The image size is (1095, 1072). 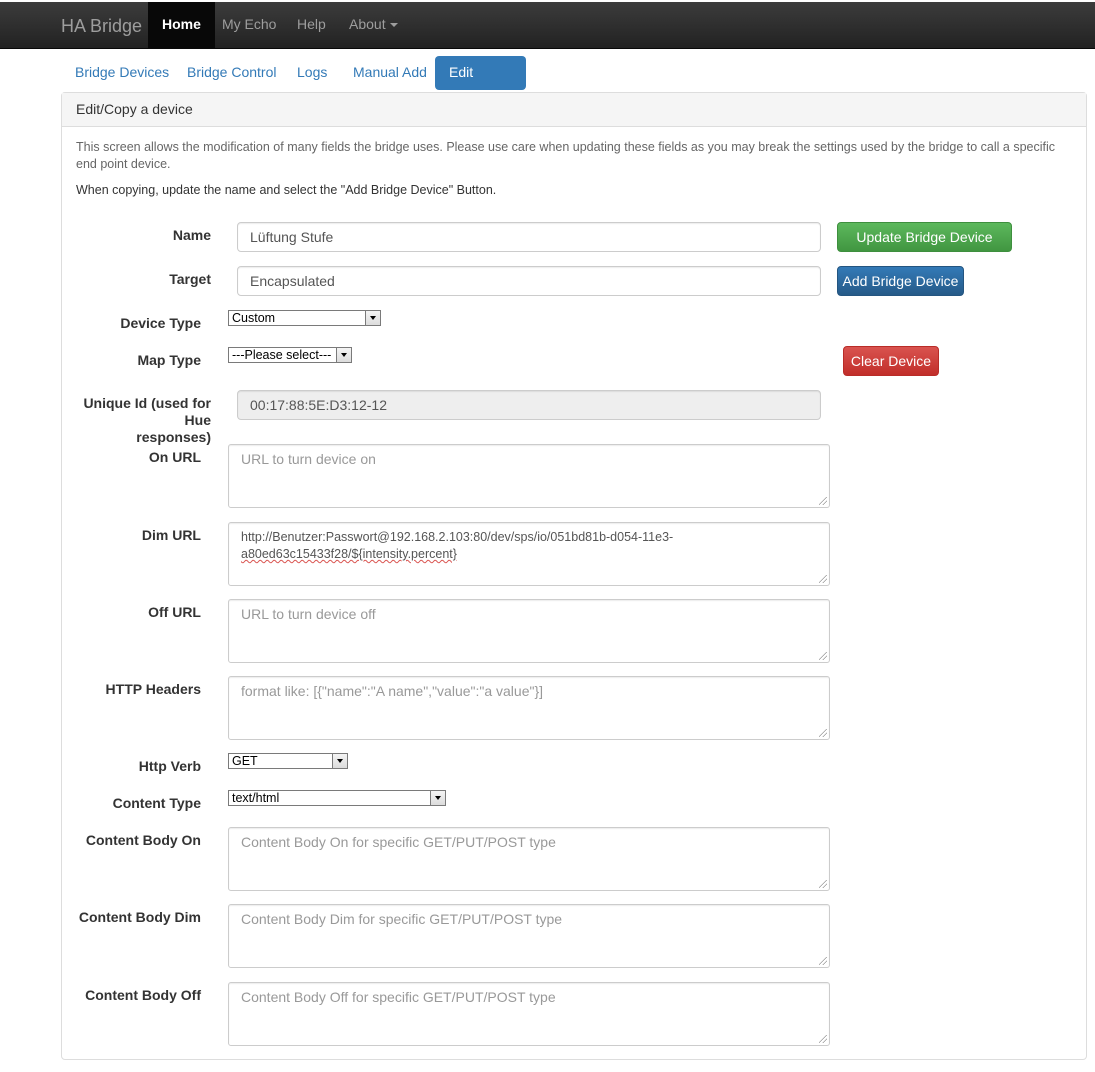 I want to click on http-verb-label: Http Verb, so click(x=169, y=766).